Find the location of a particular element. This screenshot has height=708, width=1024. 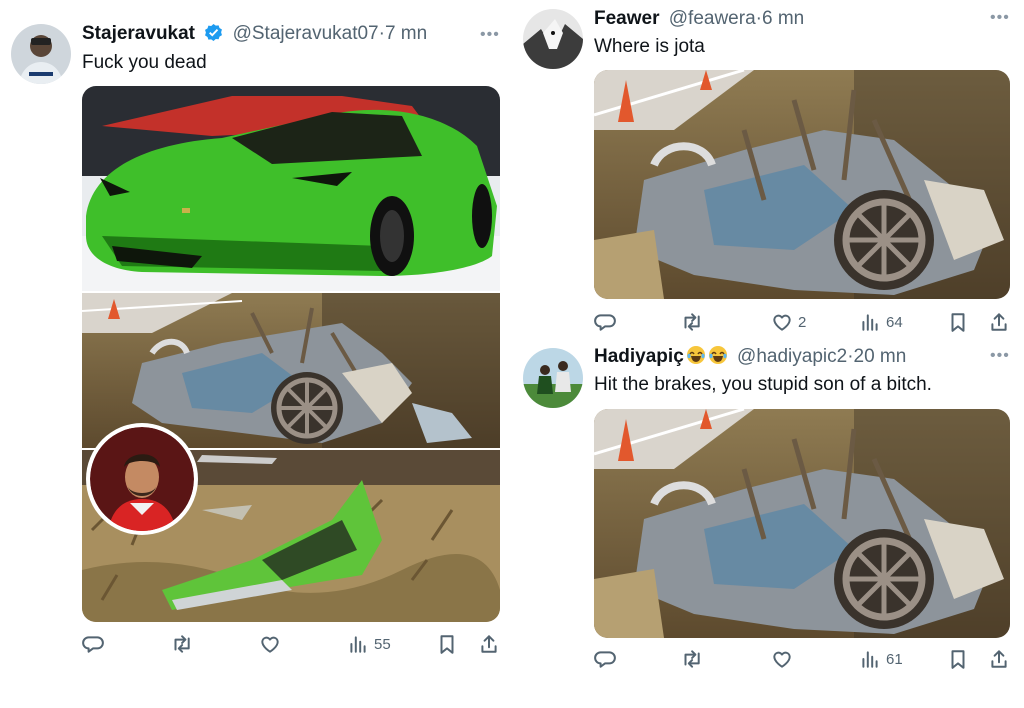

tweet-text: Fuck you dead is located at coordinates (144, 62).